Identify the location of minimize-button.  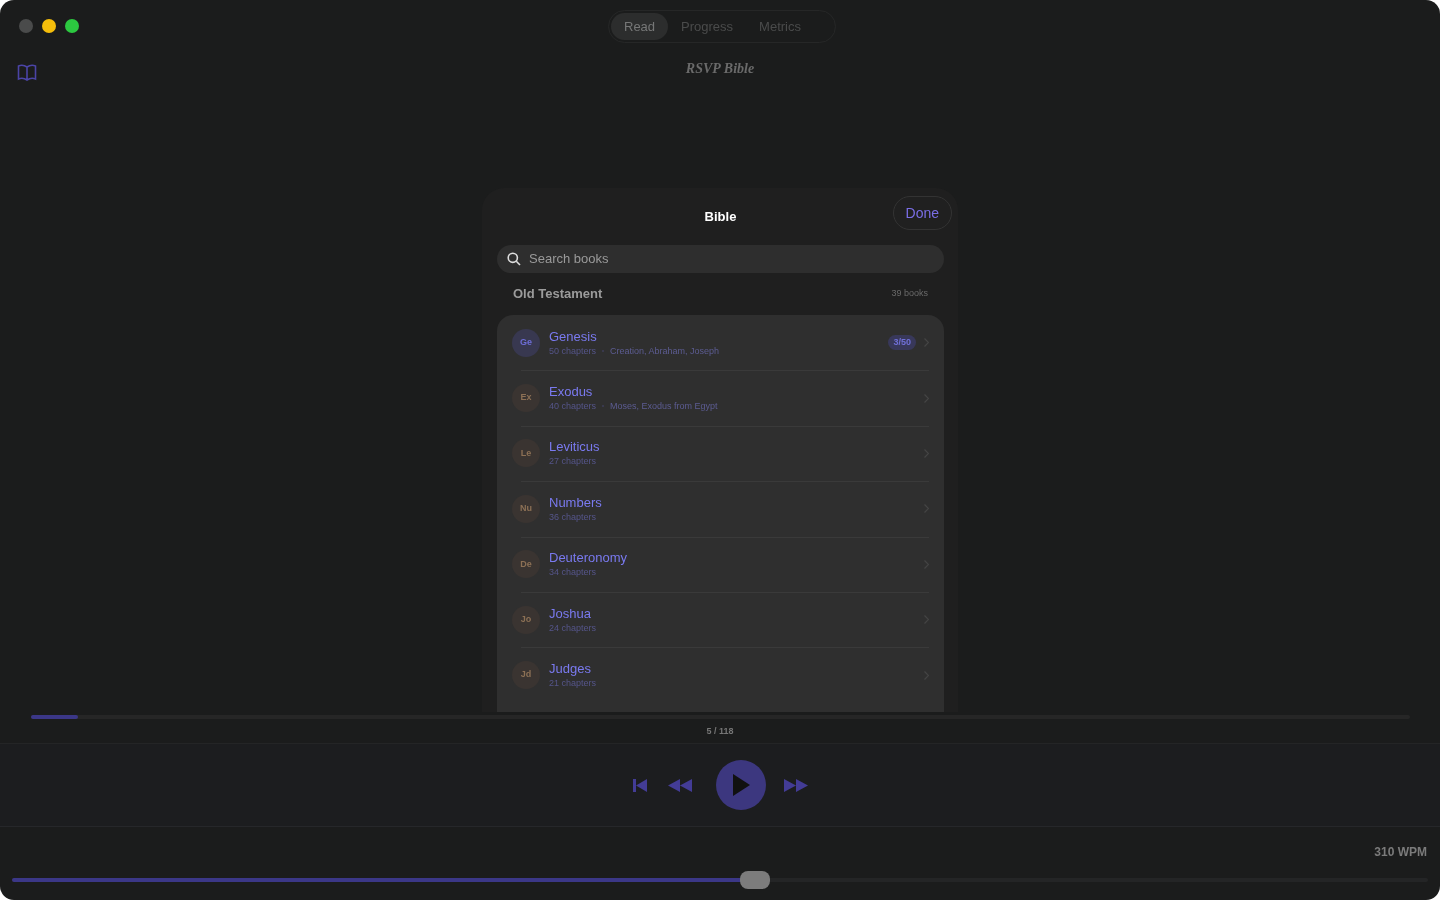
(49, 26).